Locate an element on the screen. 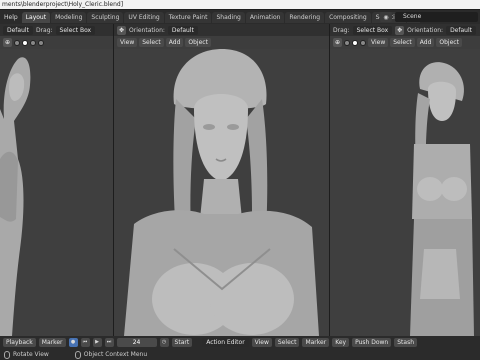 The height and width of the screenshot is (360, 480). viewport-left-toolbar: ⊕ is located at coordinates (56, 42).